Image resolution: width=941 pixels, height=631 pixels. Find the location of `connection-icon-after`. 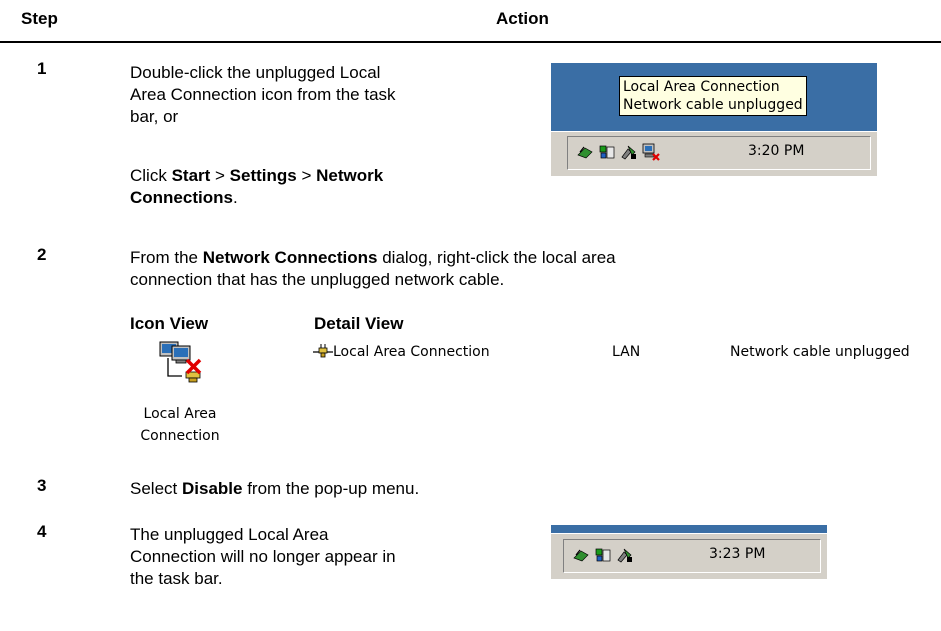

connection-icon-after is located at coordinates (581, 555).